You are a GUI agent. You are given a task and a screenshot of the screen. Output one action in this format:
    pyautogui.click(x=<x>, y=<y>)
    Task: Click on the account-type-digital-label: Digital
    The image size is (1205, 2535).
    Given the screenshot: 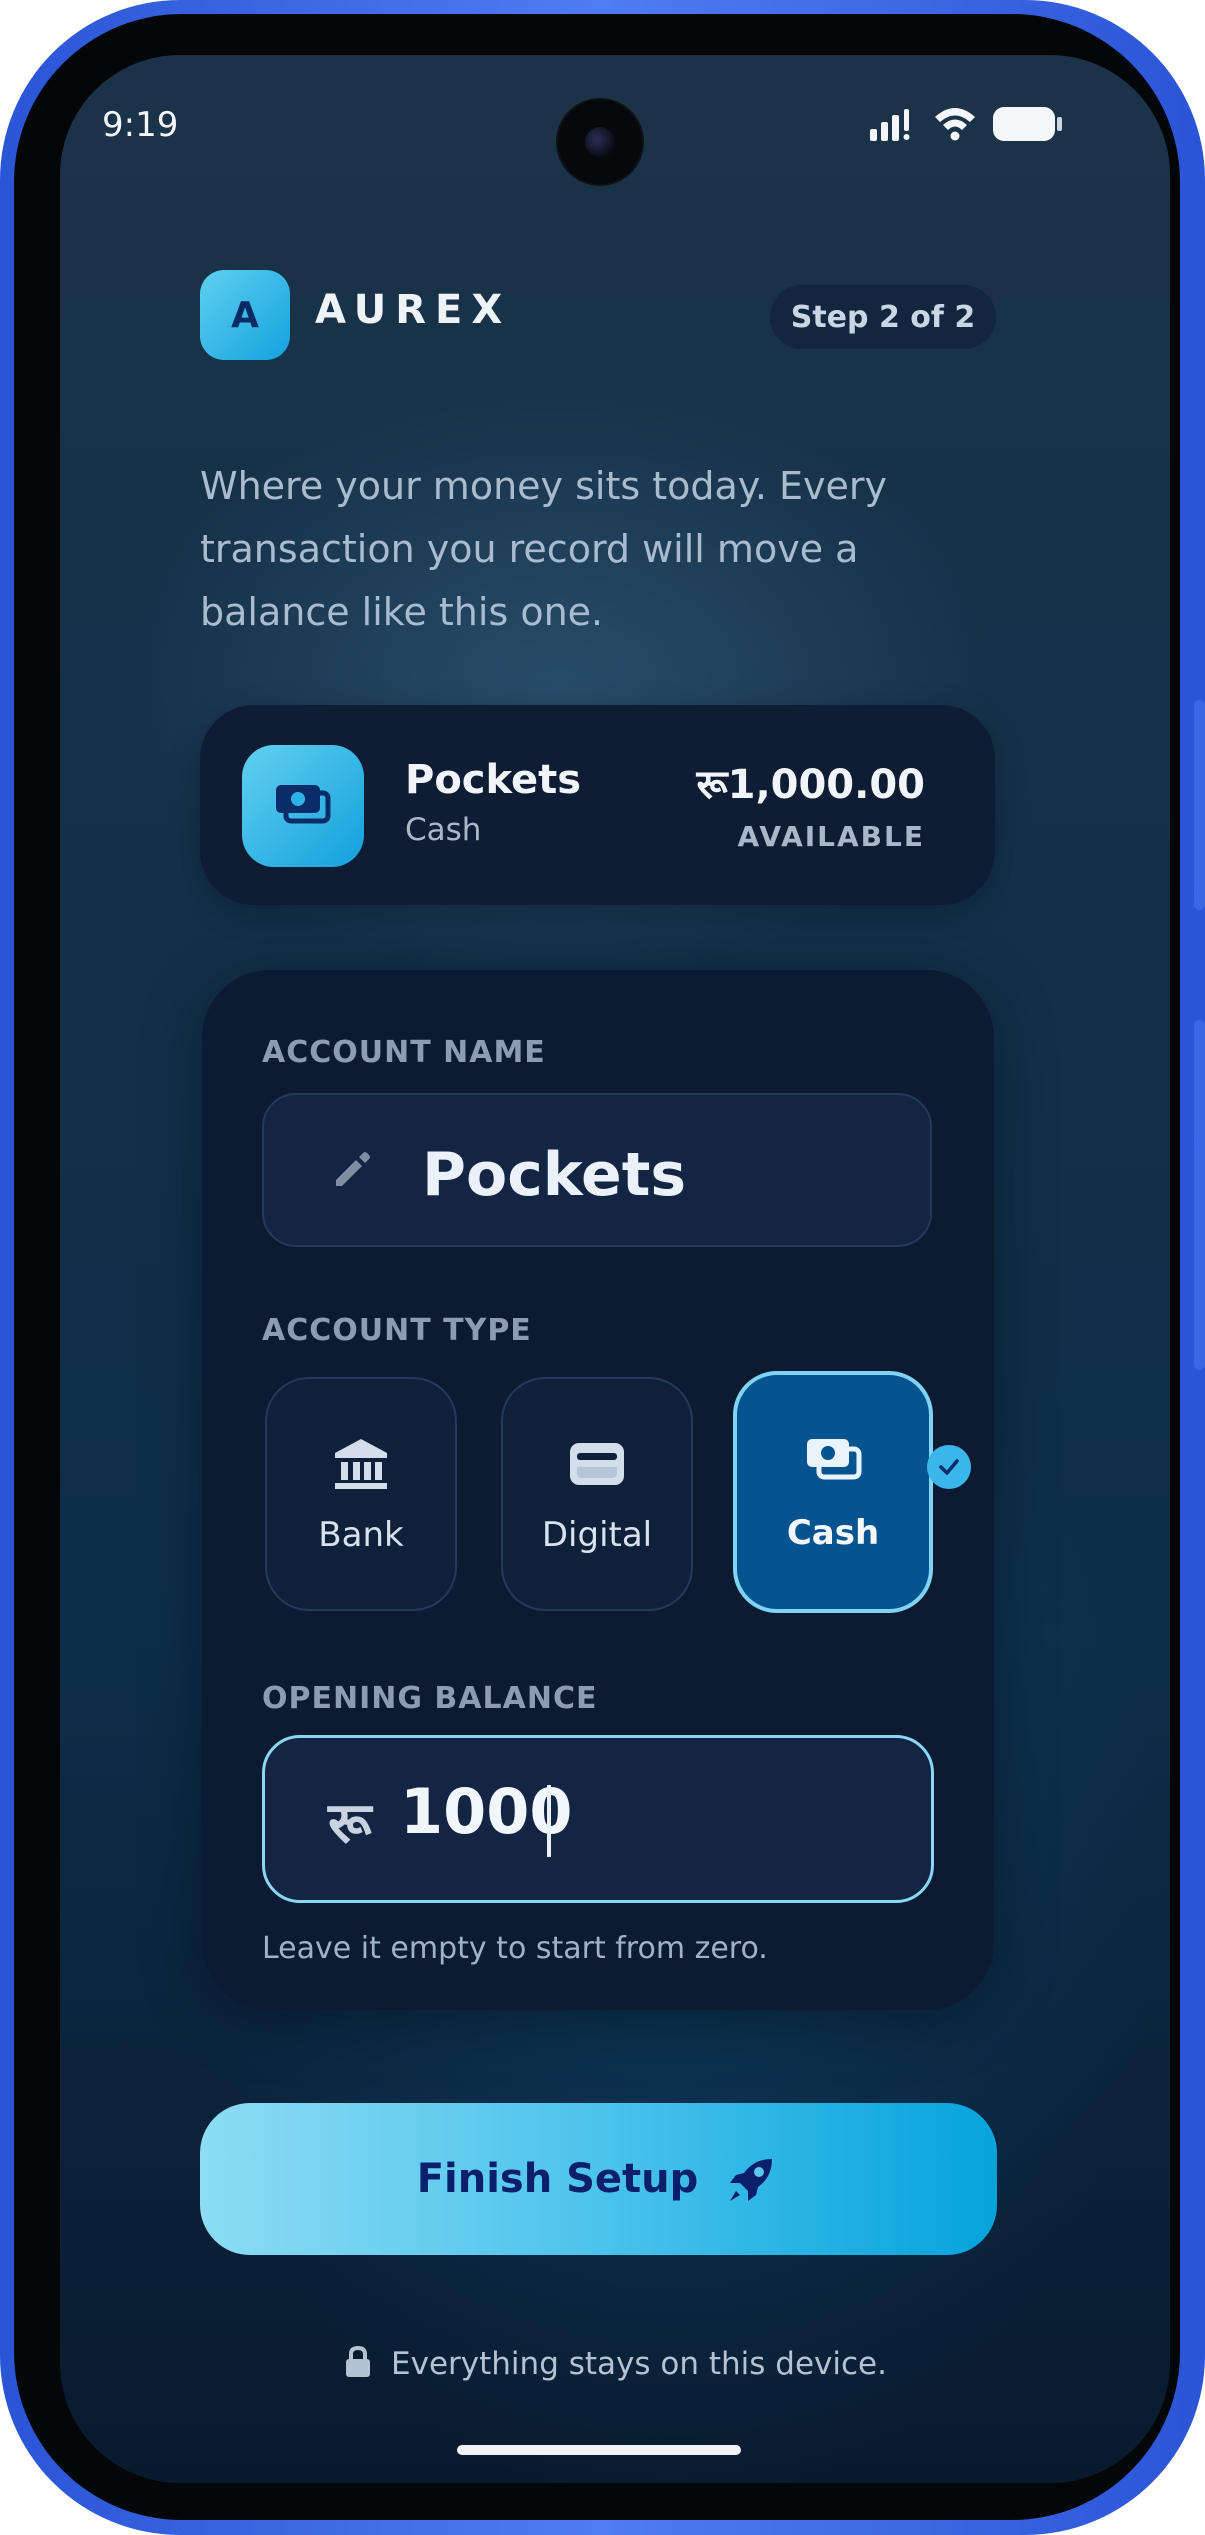 What is the action you would take?
    pyautogui.click(x=597, y=1535)
    